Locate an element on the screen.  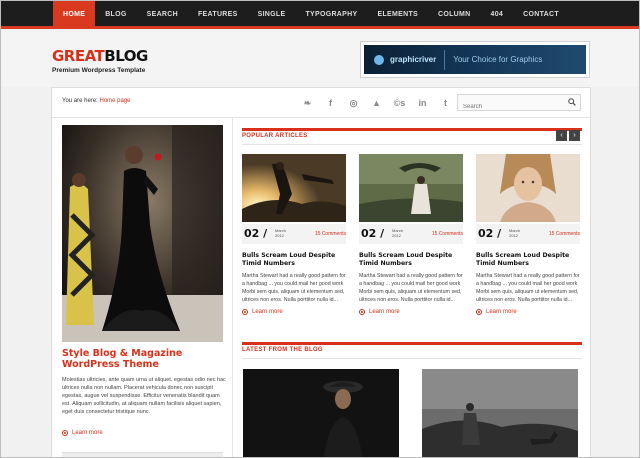
ad-banner: graphicriver Your Choice for Graphics is located at coordinates (475, 59).